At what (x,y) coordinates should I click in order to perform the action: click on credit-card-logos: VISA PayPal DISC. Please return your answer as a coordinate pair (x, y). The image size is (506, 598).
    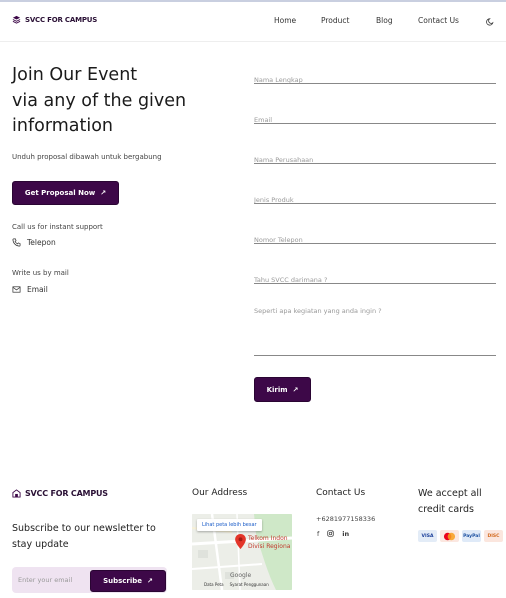
    Looking at the image, I should click on (460, 536).